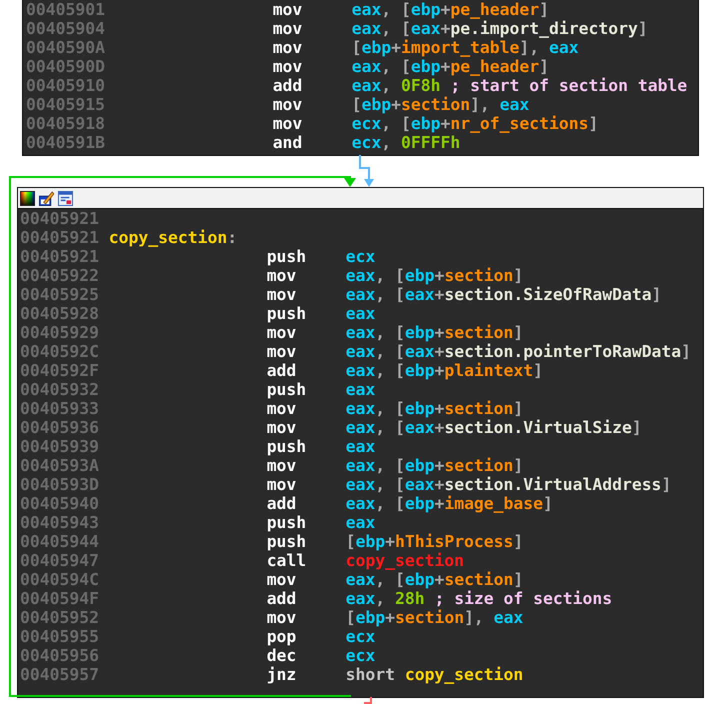 The height and width of the screenshot is (704, 711). Describe the element at coordinates (59, 598) in the screenshot. I see `address-text: 0040594F` at that location.